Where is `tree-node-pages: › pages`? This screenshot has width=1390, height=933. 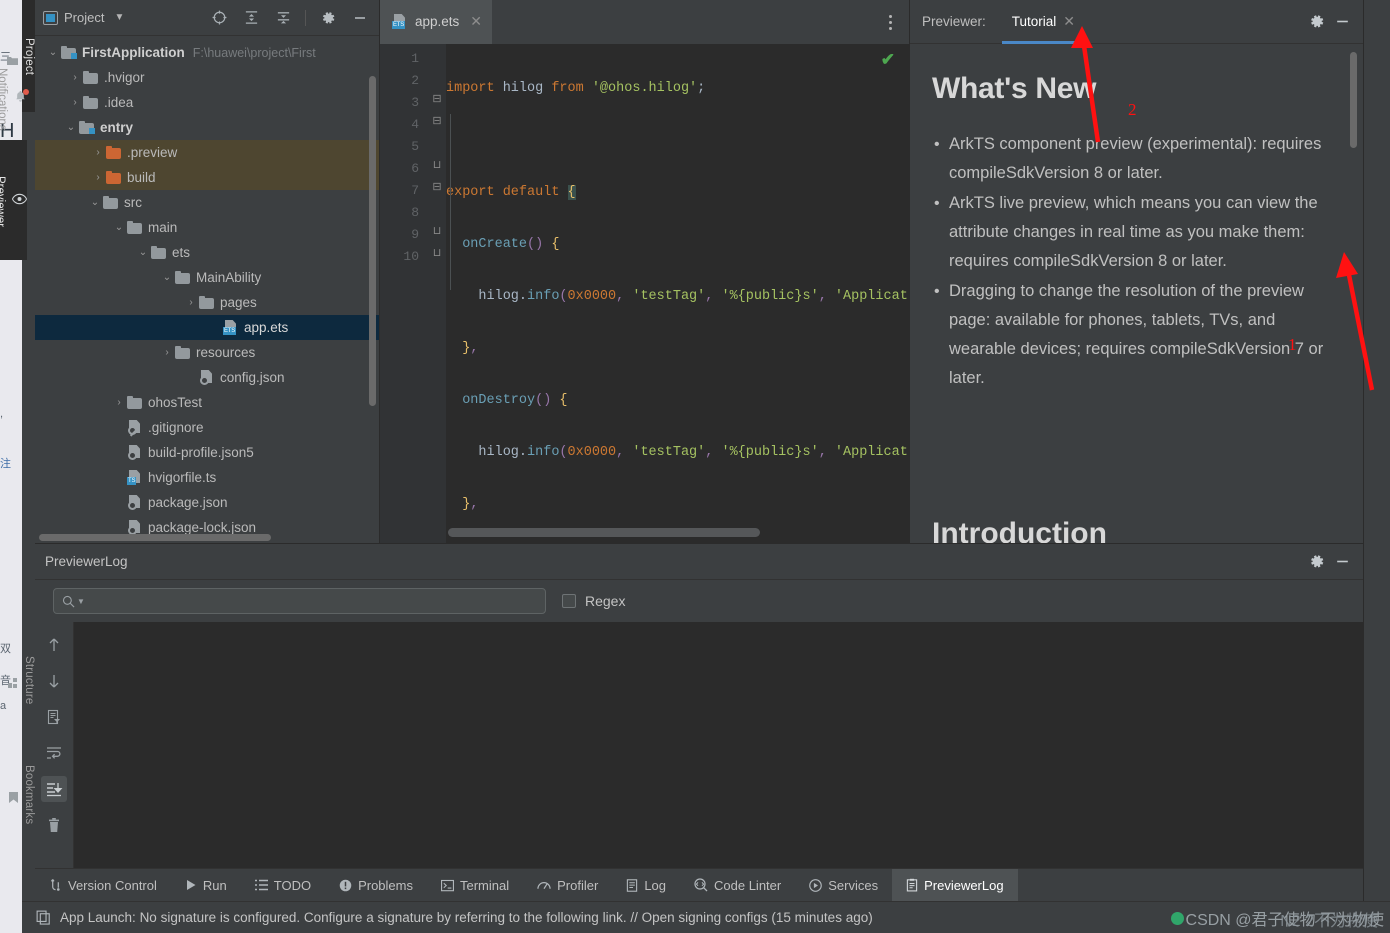 tree-node-pages: › pages is located at coordinates (207, 302).